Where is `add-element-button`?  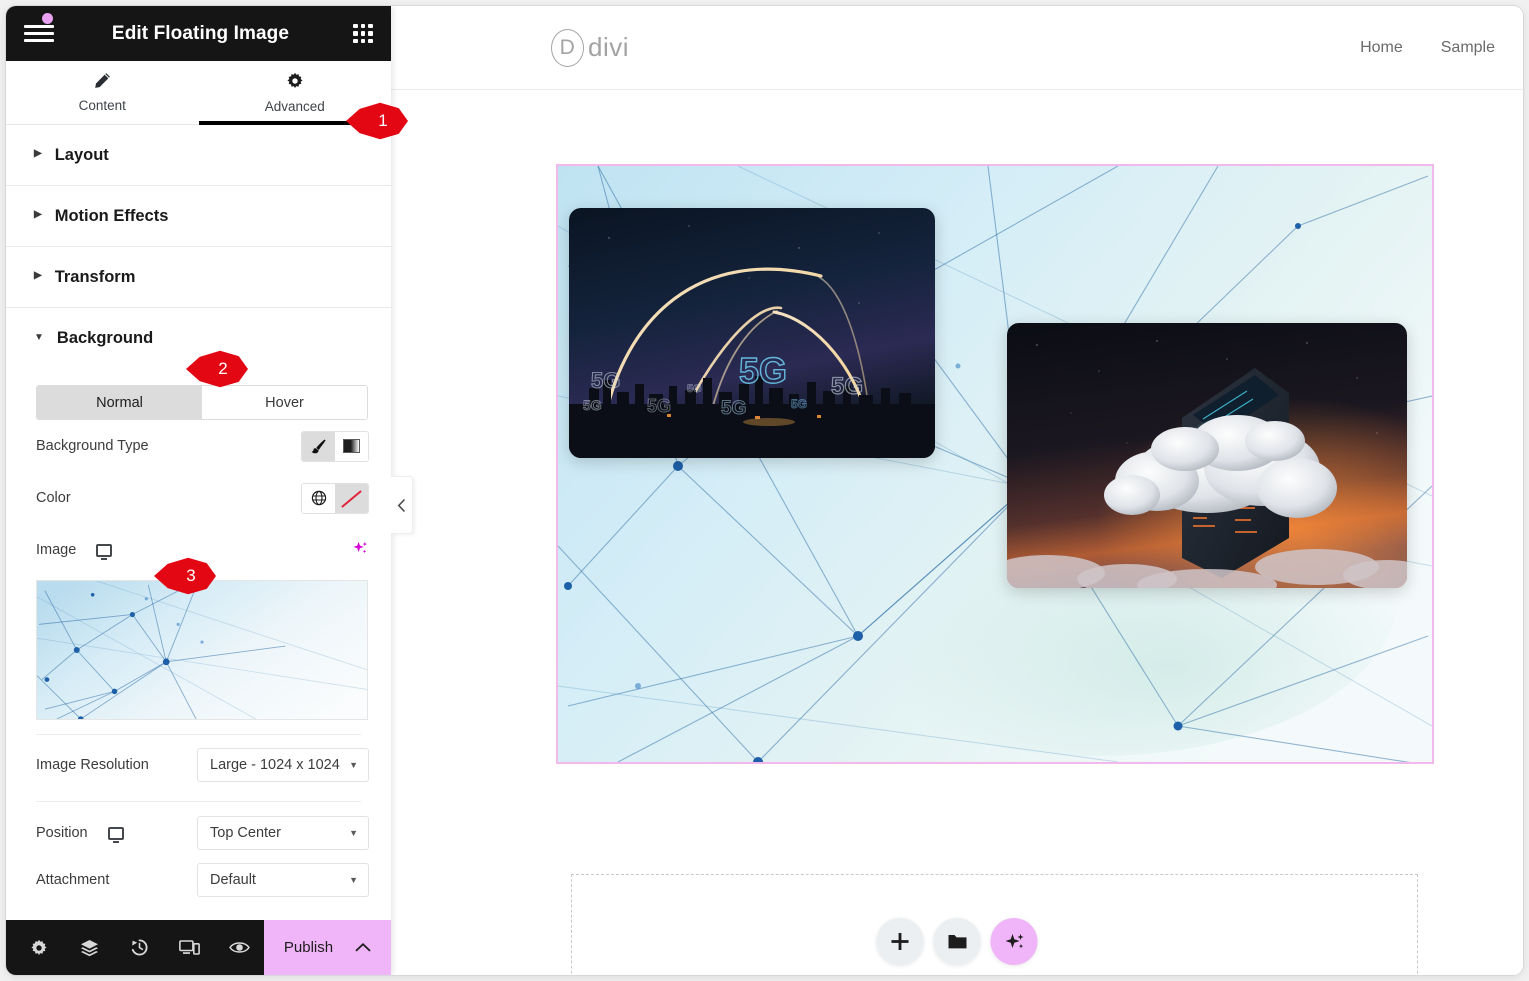
add-element-button is located at coordinates (900, 941).